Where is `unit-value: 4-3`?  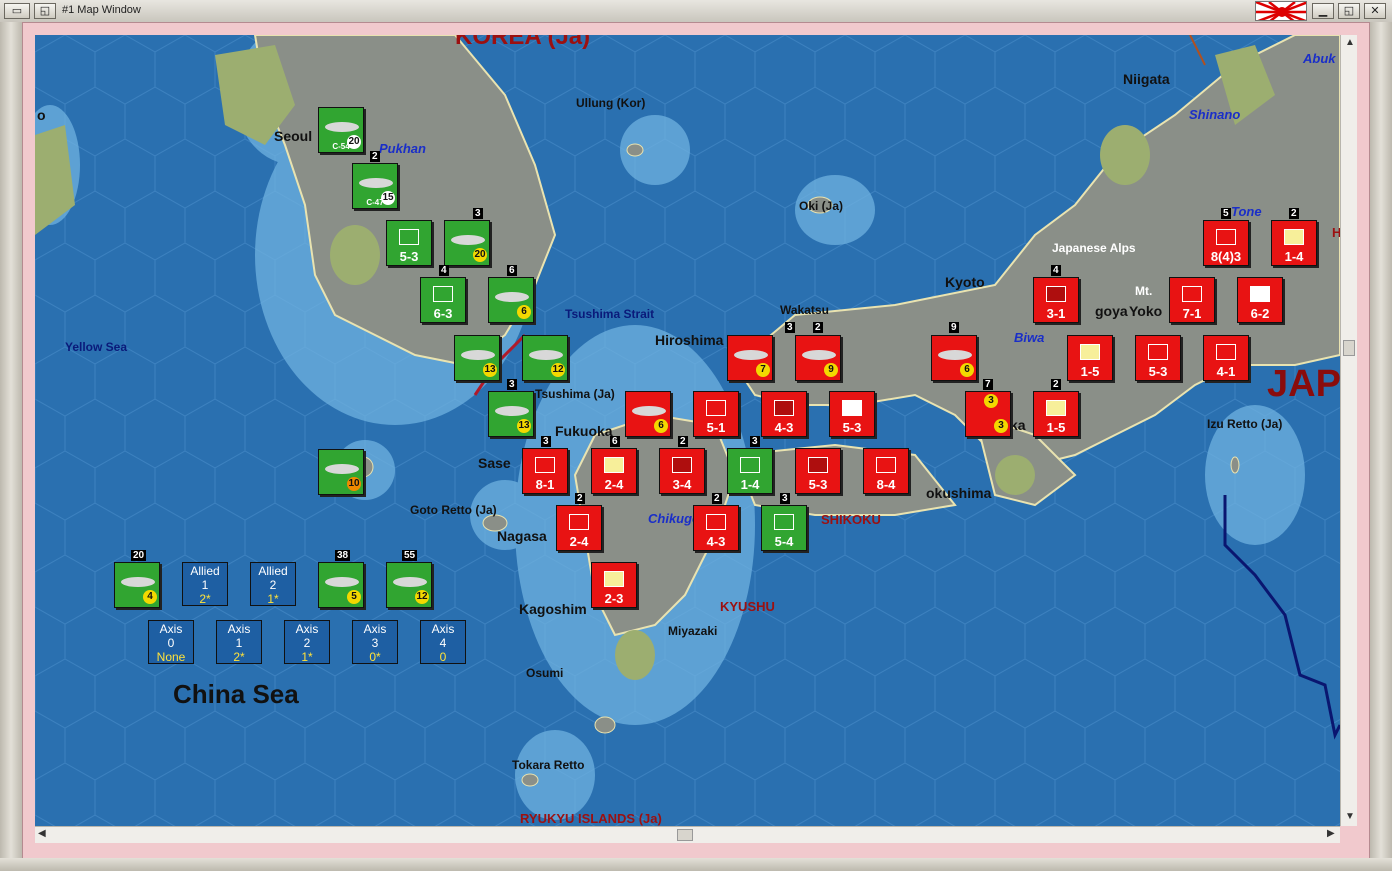
unit-value: 4-3 is located at coordinates (716, 541).